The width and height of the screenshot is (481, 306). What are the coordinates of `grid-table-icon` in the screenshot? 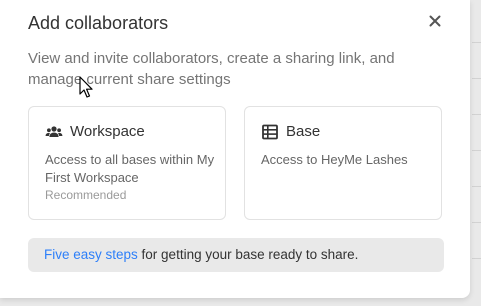 It's located at (270, 132).